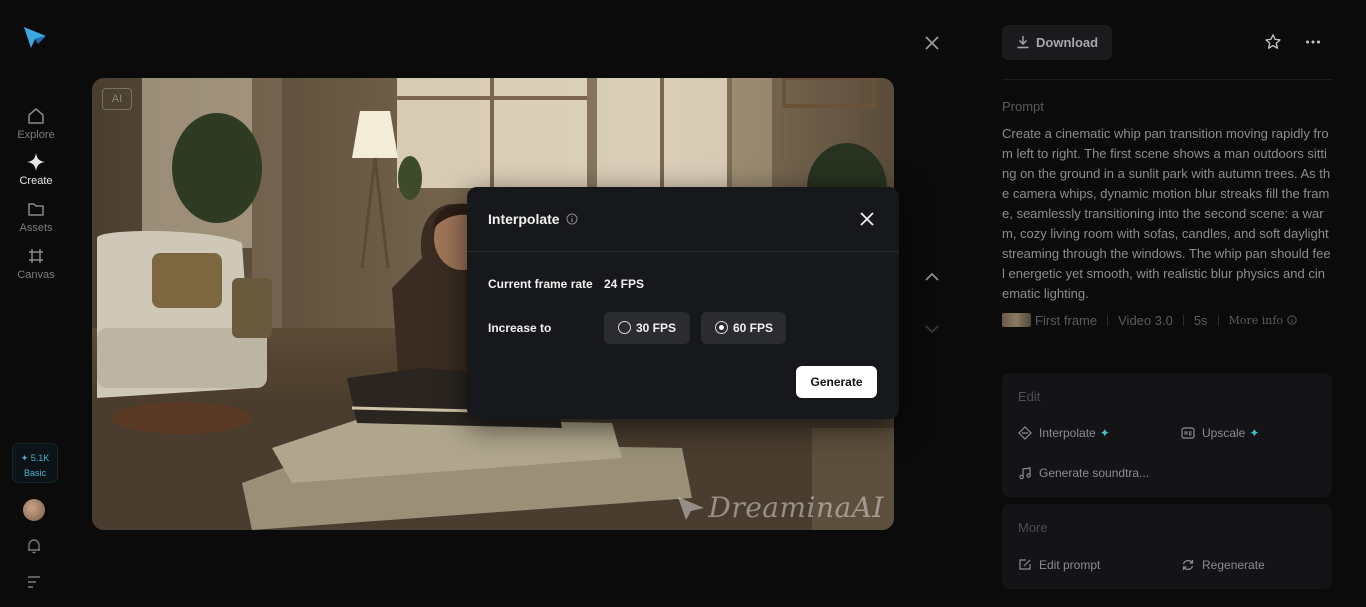 Image resolution: width=1366 pixels, height=607 pixels. I want to click on download-button: Download, so click(1057, 42).